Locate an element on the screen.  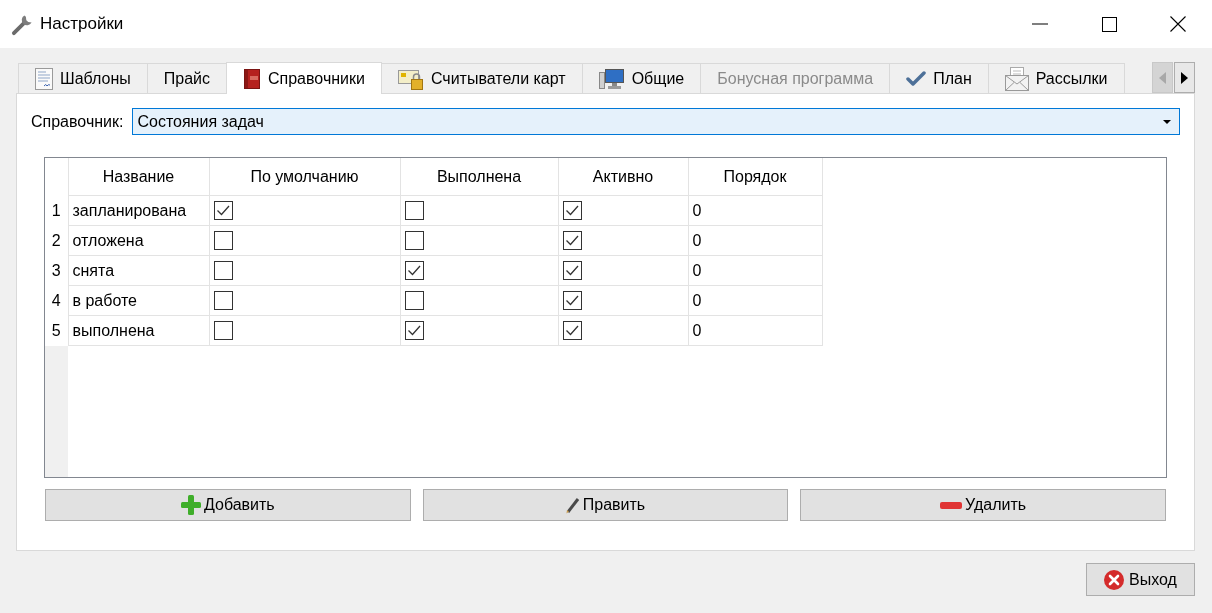
table-cell: отложена is located at coordinates (138, 240).